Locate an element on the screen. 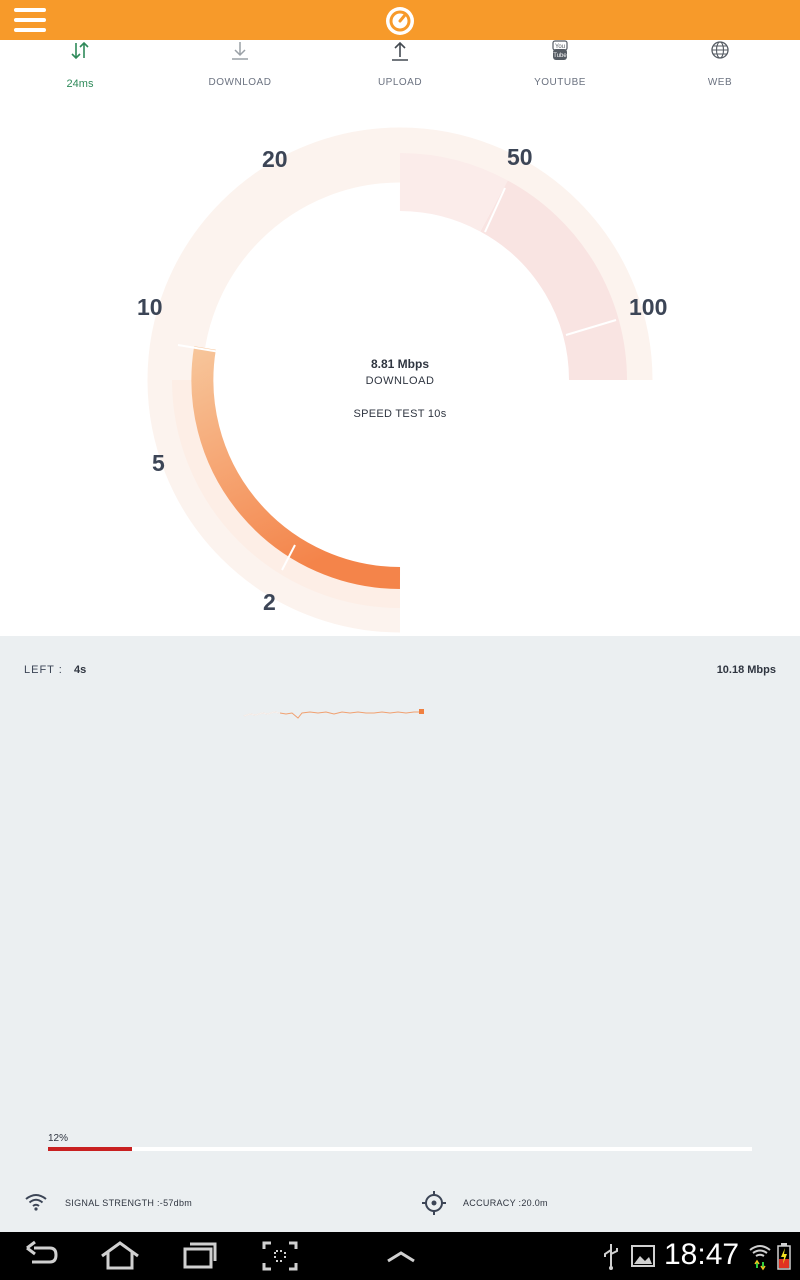  system-nav-bar: 18:47 is located at coordinates (400, 1256).